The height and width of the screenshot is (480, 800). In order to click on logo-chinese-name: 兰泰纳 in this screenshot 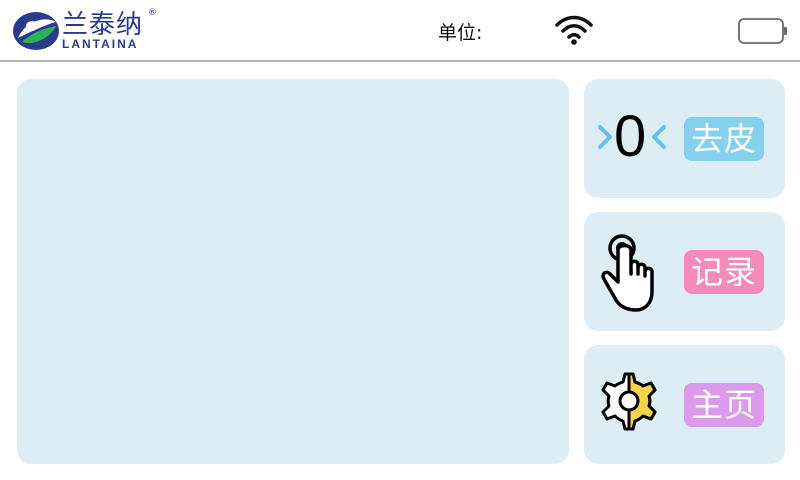, I will do `click(103, 25)`.